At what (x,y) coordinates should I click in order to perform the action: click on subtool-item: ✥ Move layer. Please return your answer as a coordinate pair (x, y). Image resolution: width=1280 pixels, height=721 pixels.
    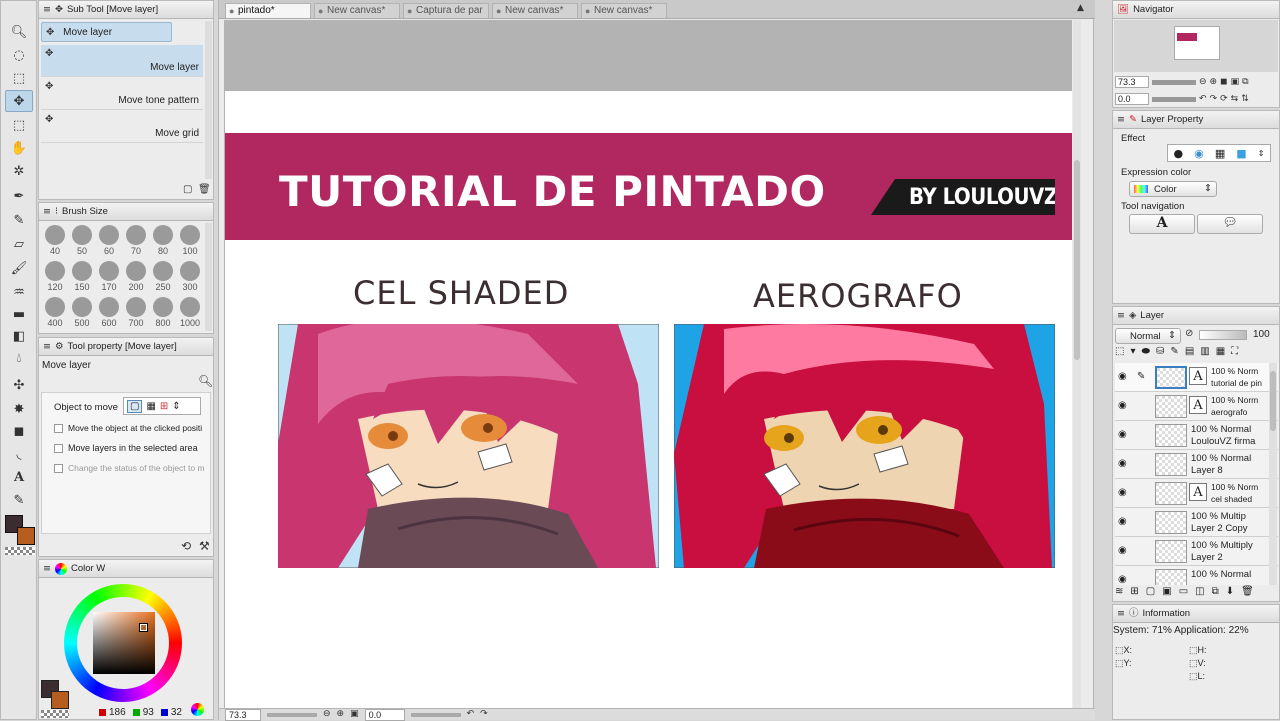
    Looking at the image, I should click on (122, 61).